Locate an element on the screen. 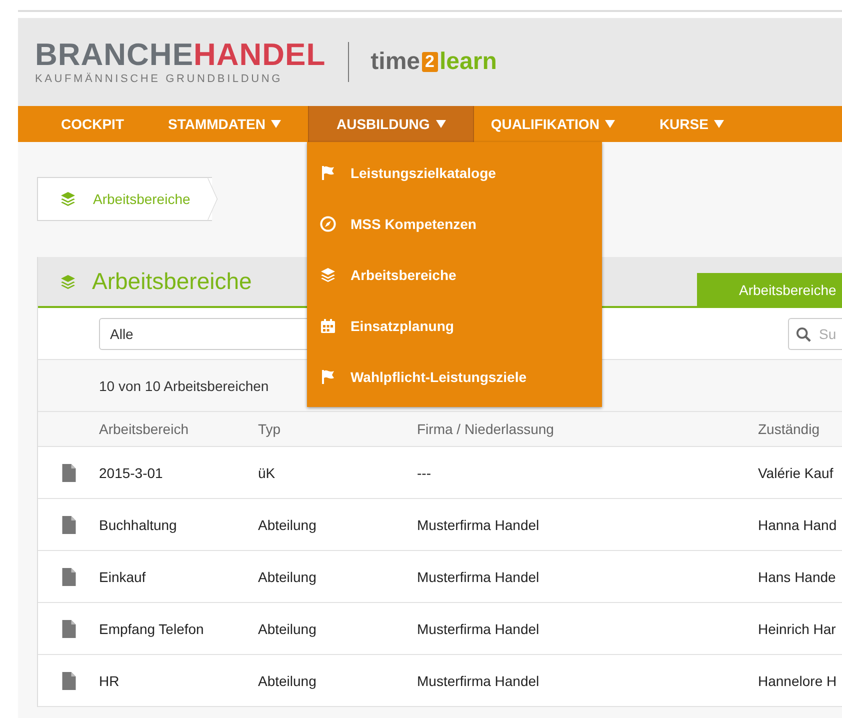 This screenshot has height=718, width=842. product-logo: time 2 learn is located at coordinates (433, 62).